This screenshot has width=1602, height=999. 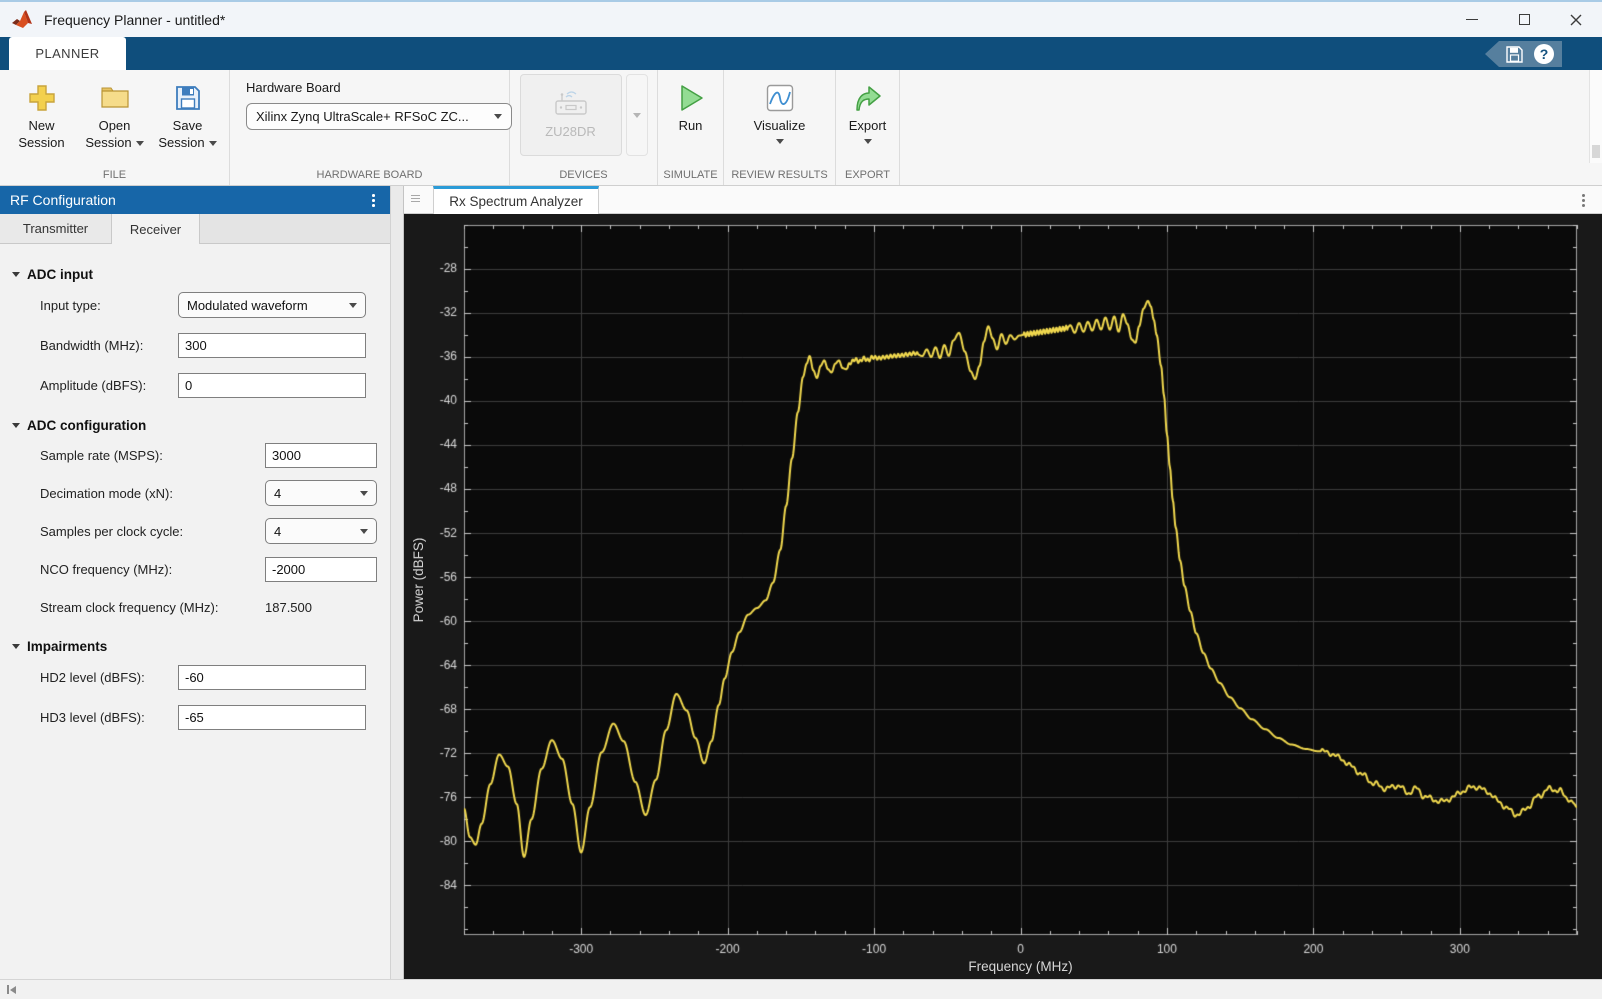 I want to click on toolstrip-section-devices: ZU28DR DEVICES, so click(x=584, y=127).